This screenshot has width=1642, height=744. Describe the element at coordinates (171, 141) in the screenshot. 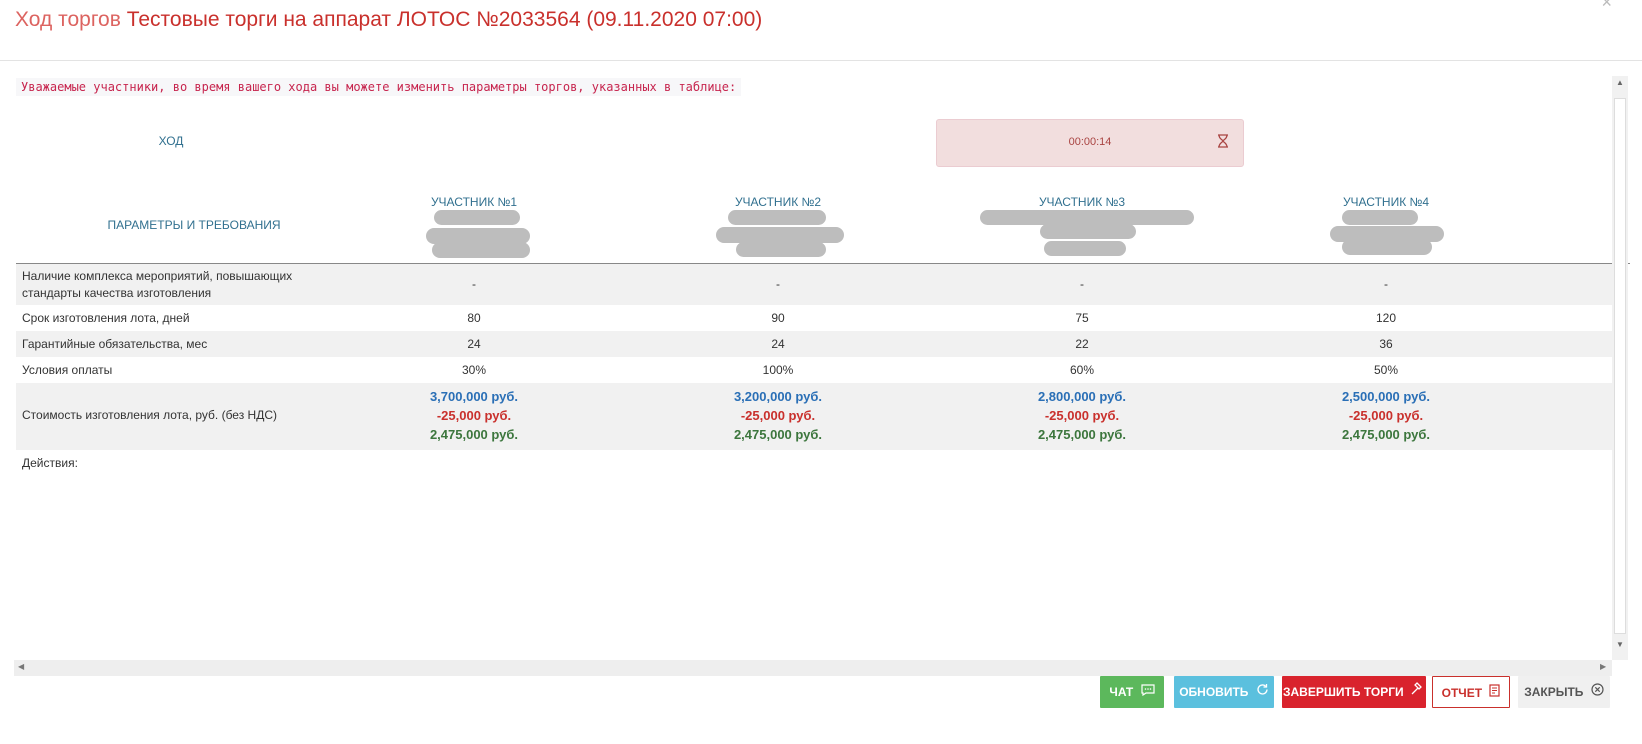

I see `turn-label: ХОД` at that location.